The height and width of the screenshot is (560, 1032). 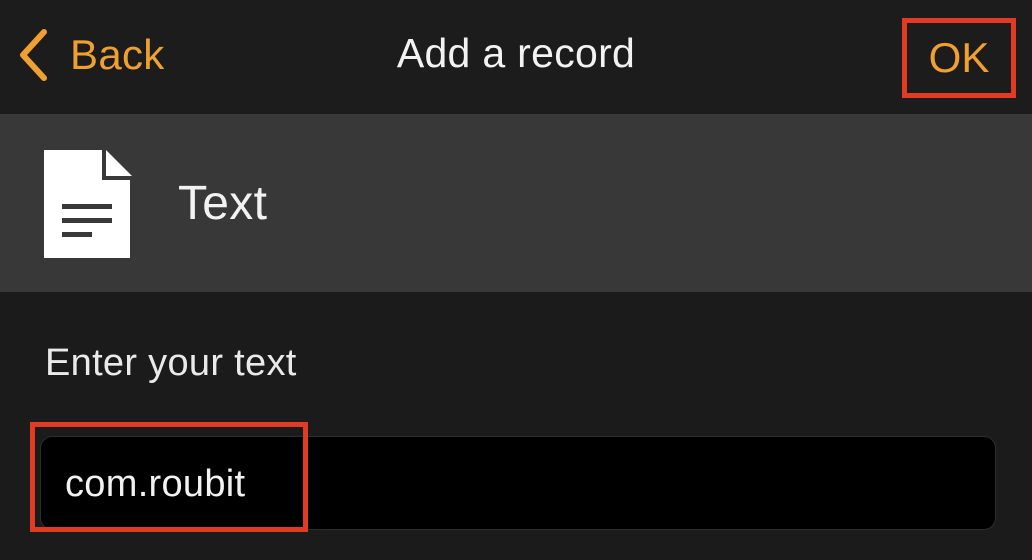 I want to click on page-title: Add a record, so click(x=516, y=53).